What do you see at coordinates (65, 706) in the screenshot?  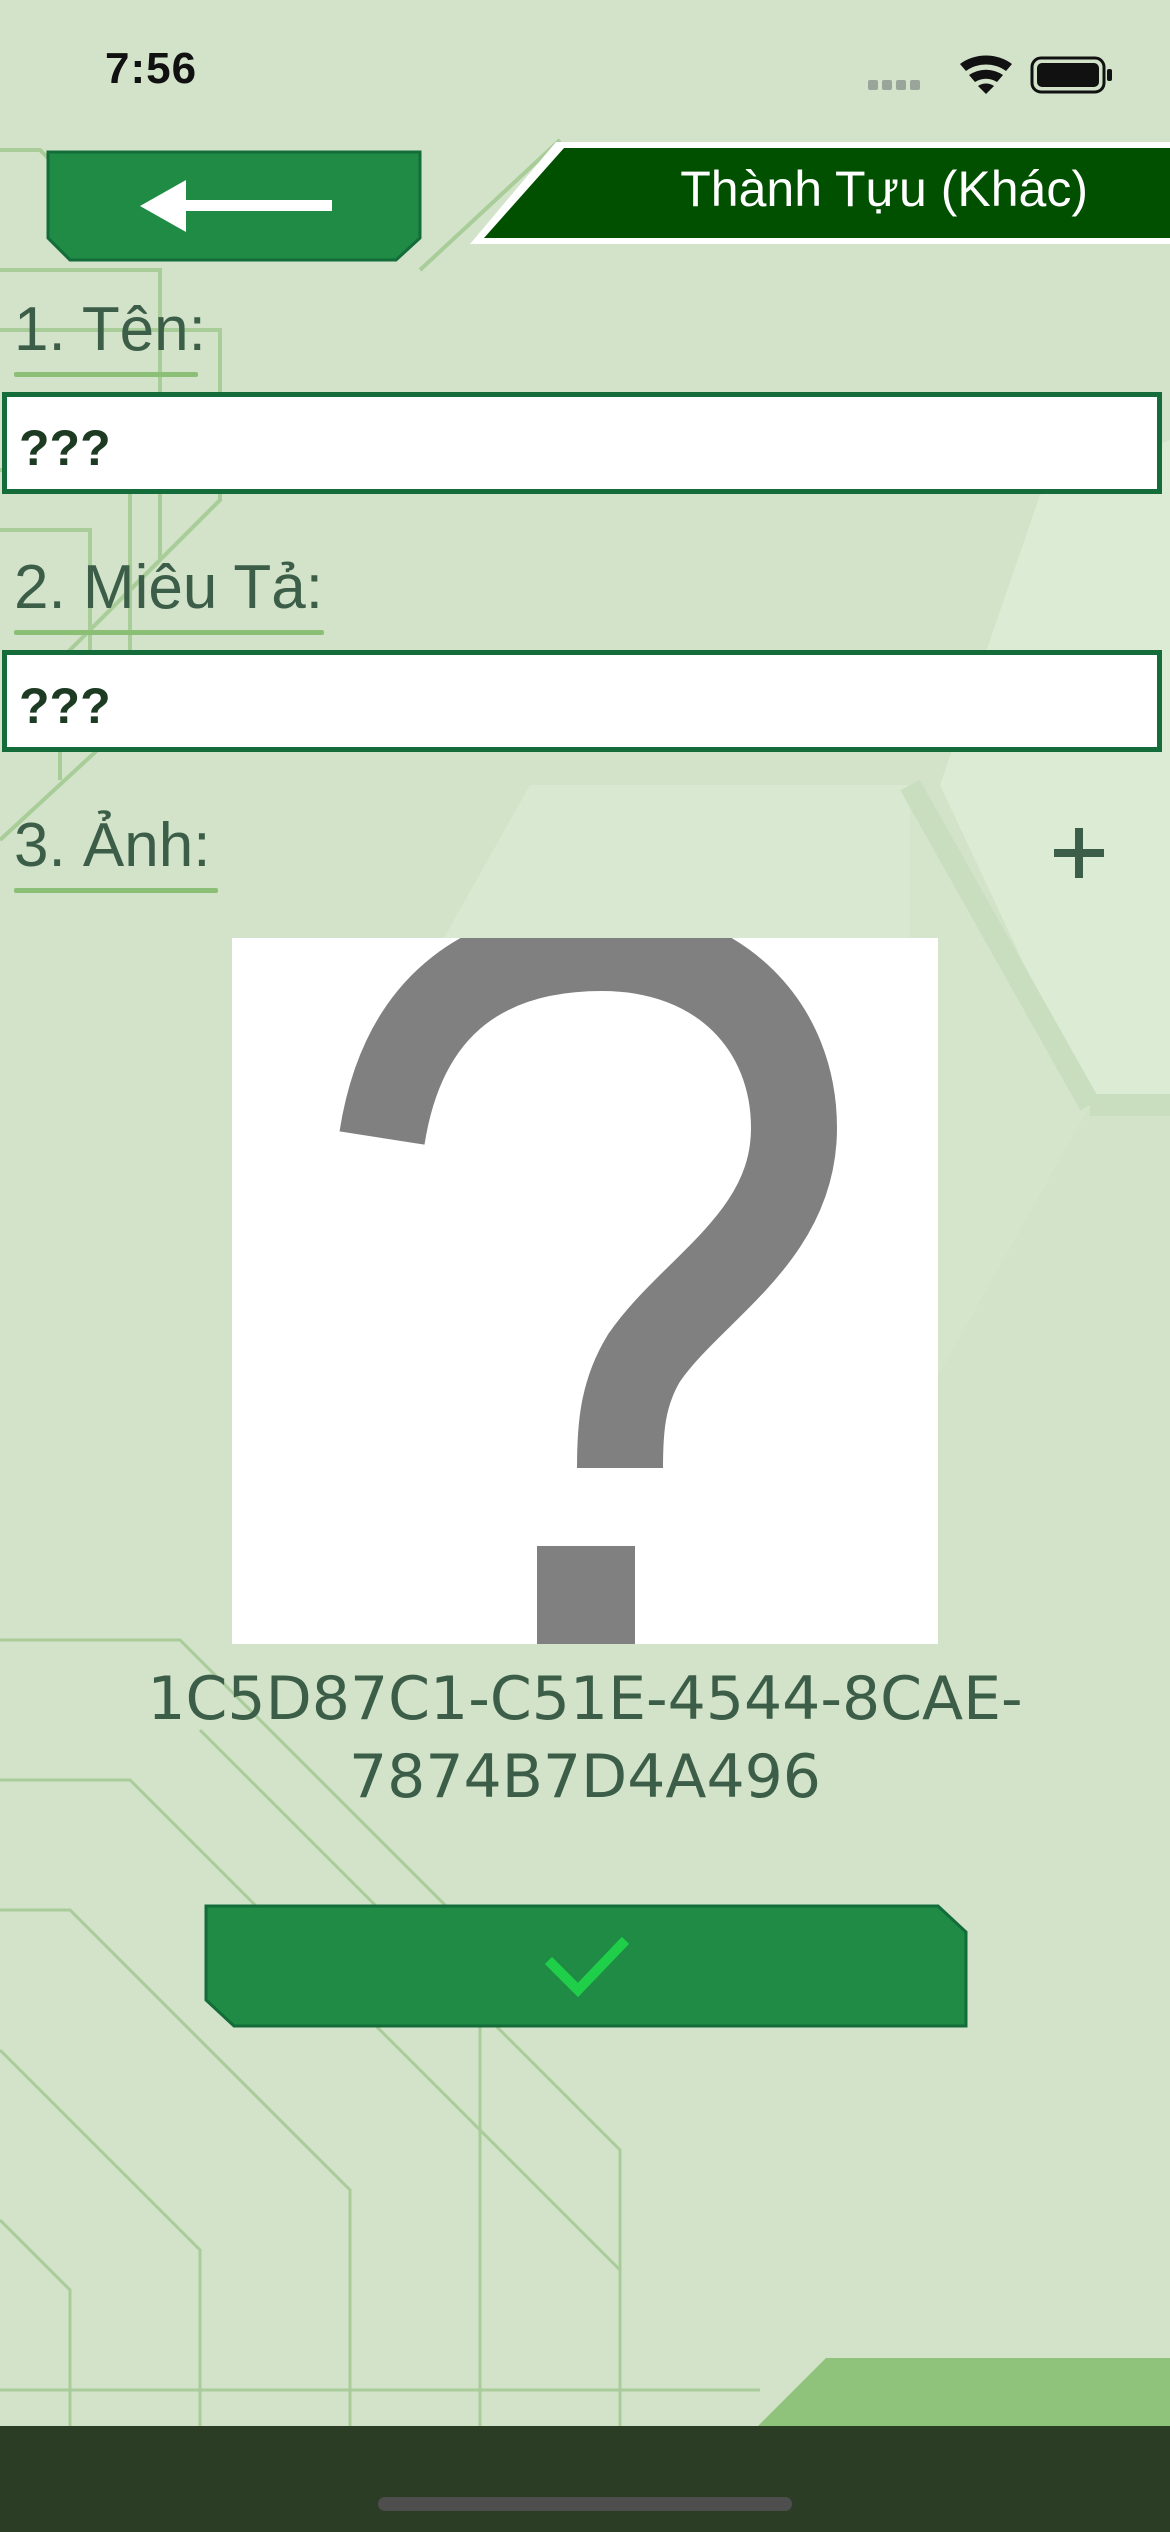 I see `description-value: ???` at bounding box center [65, 706].